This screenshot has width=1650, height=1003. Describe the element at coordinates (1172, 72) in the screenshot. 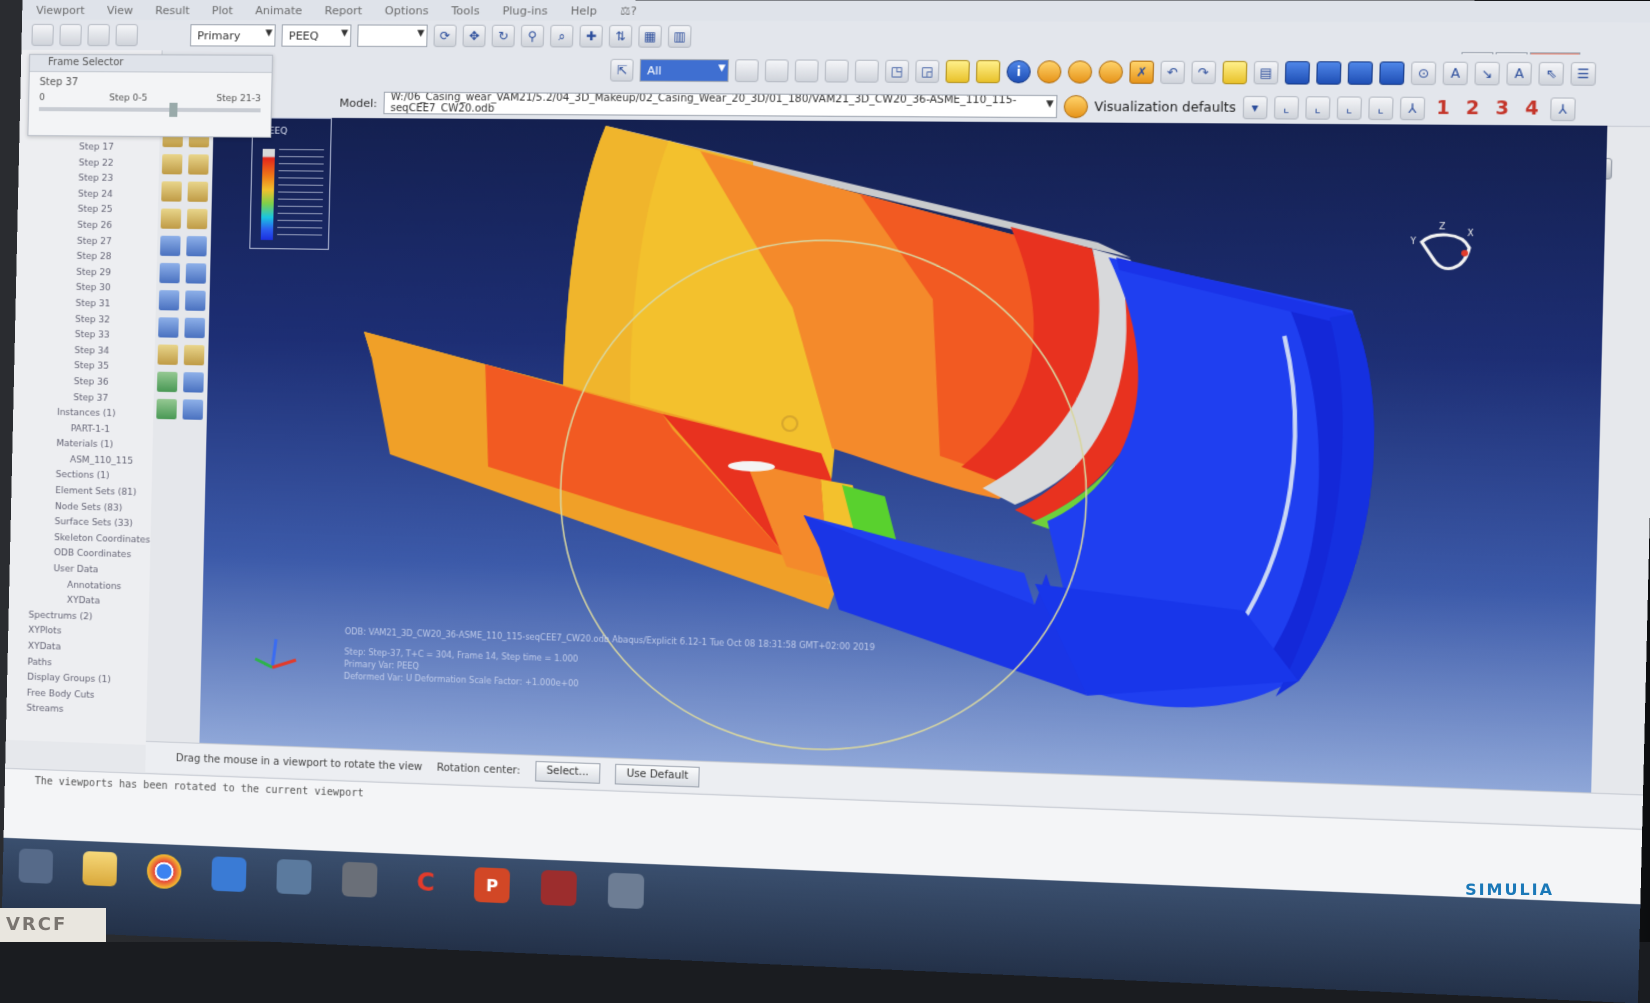

I see `undo-icon: ↶` at that location.